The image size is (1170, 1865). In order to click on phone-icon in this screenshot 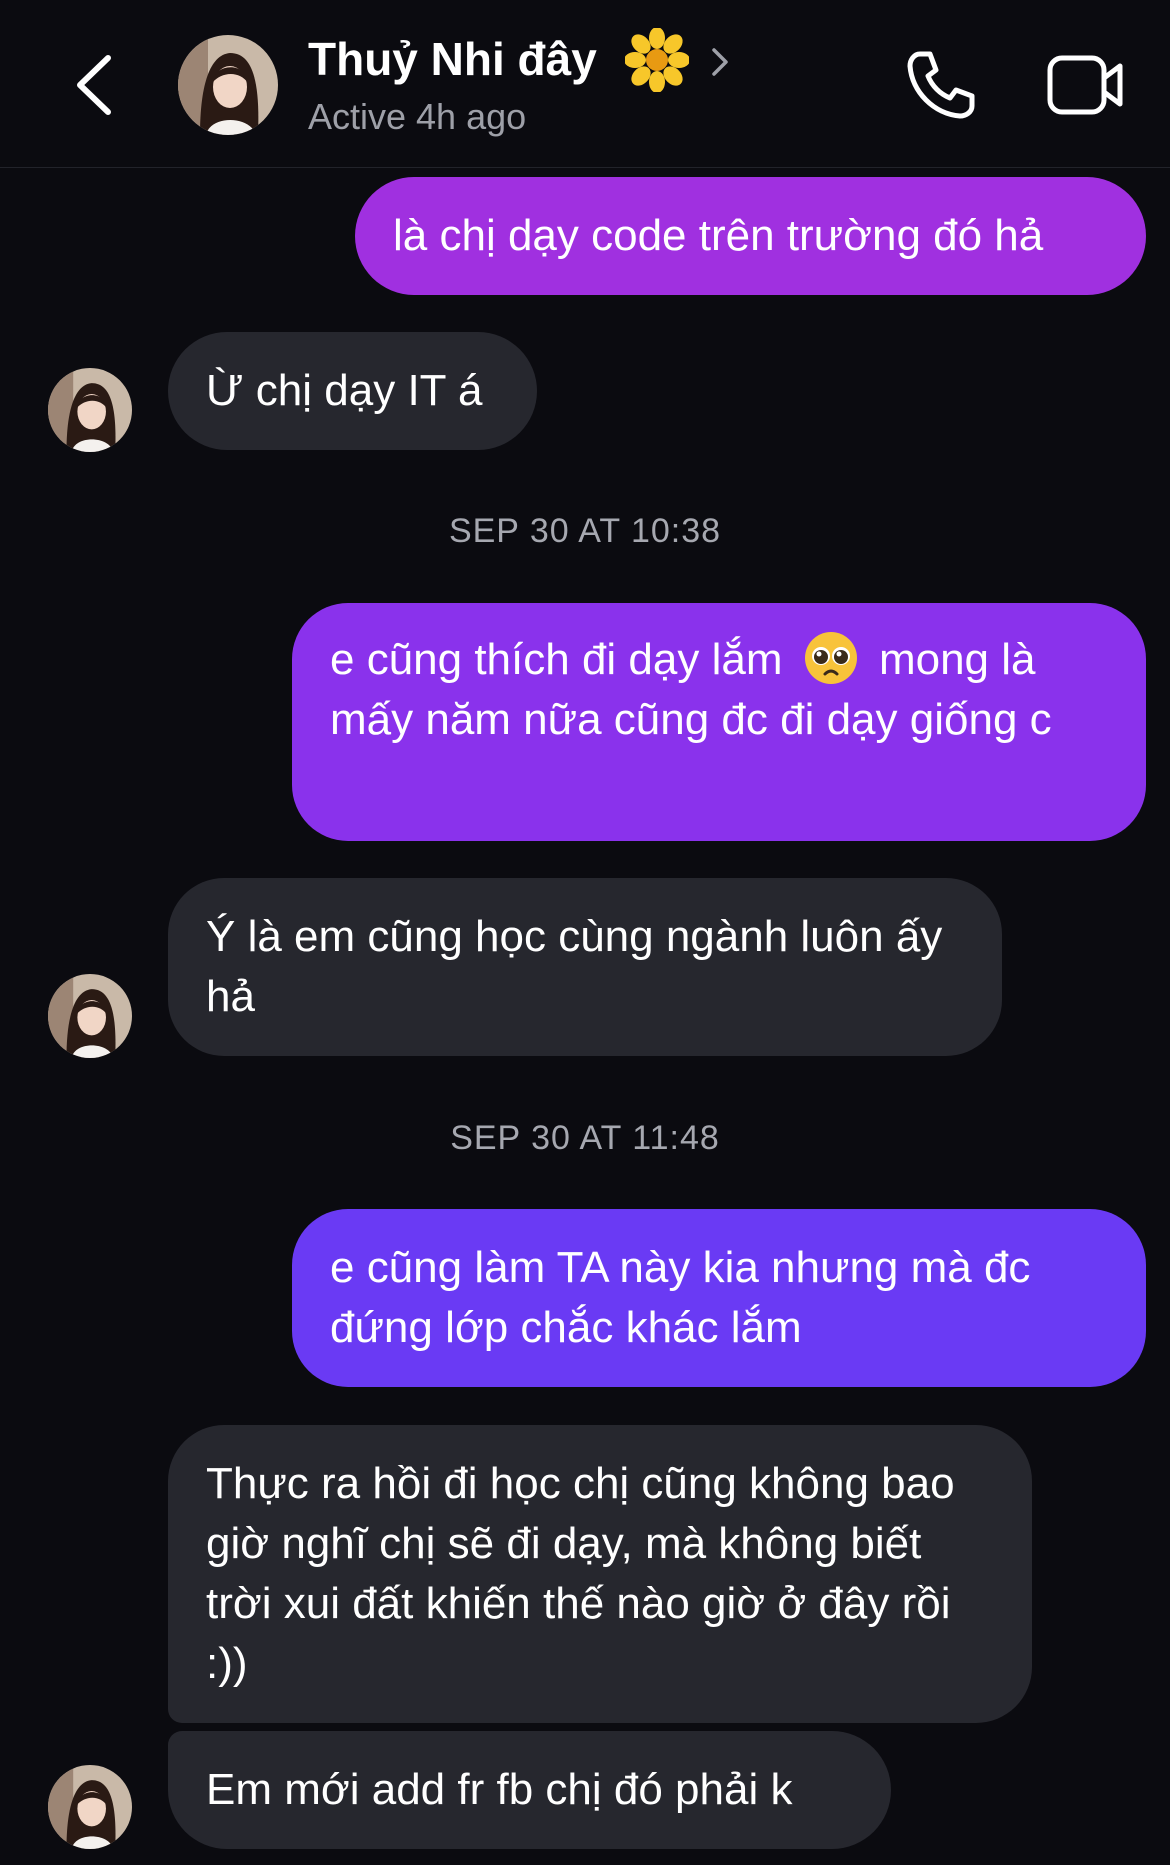, I will do `click(941, 85)`.